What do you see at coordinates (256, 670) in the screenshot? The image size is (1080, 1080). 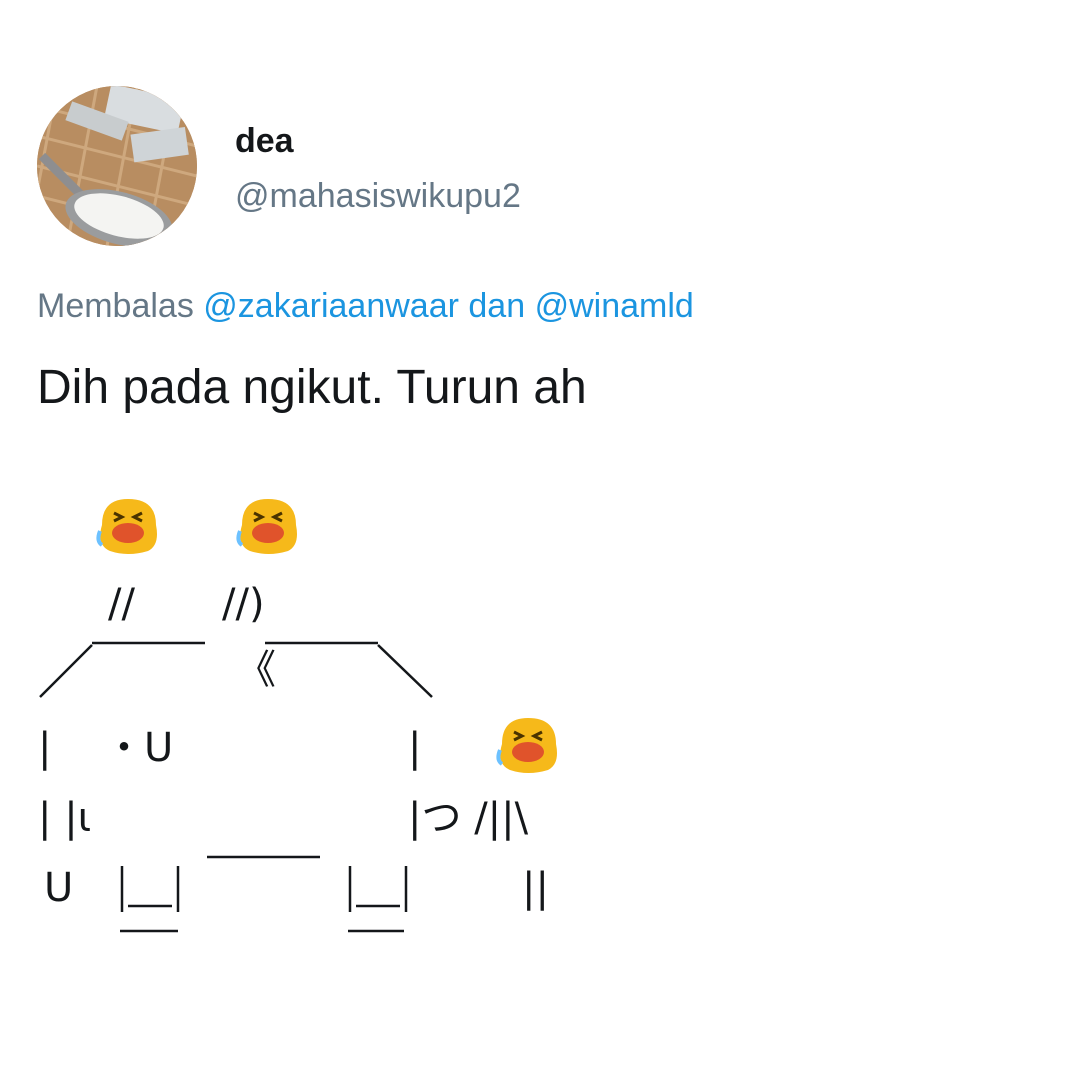 I see `art-text: 《` at bounding box center [256, 670].